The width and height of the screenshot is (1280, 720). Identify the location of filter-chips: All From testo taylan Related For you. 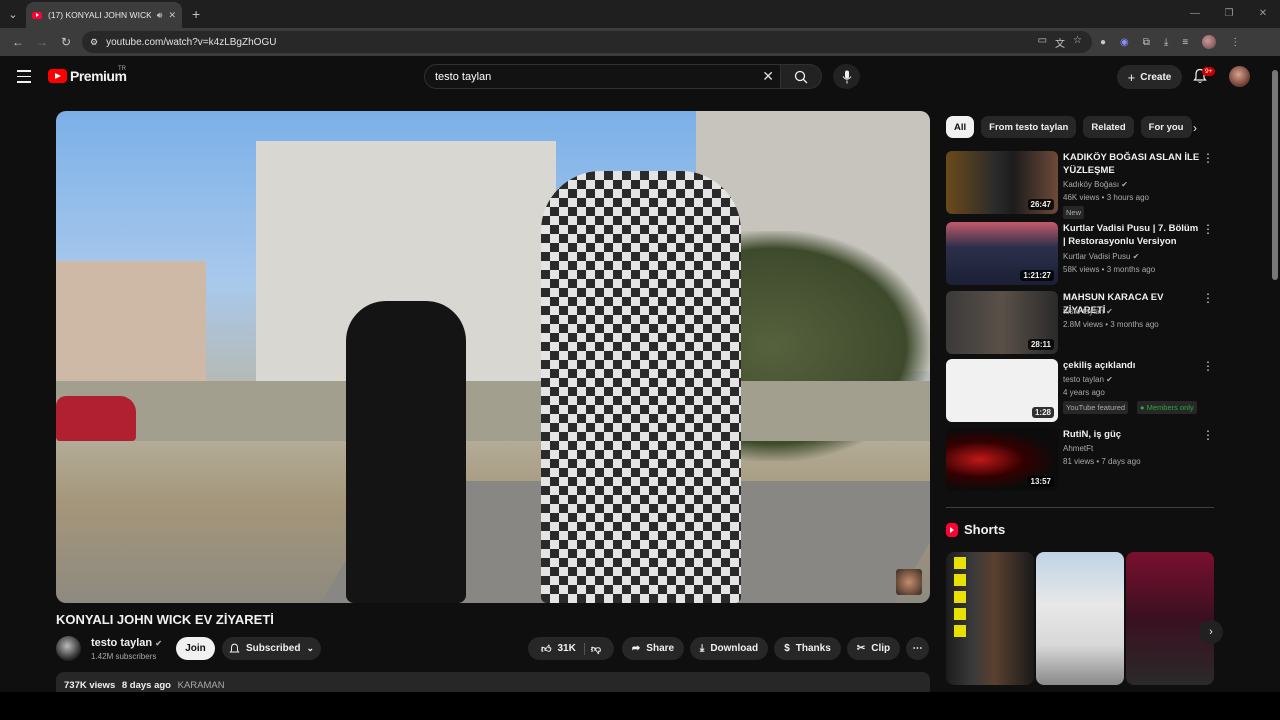
(1069, 127).